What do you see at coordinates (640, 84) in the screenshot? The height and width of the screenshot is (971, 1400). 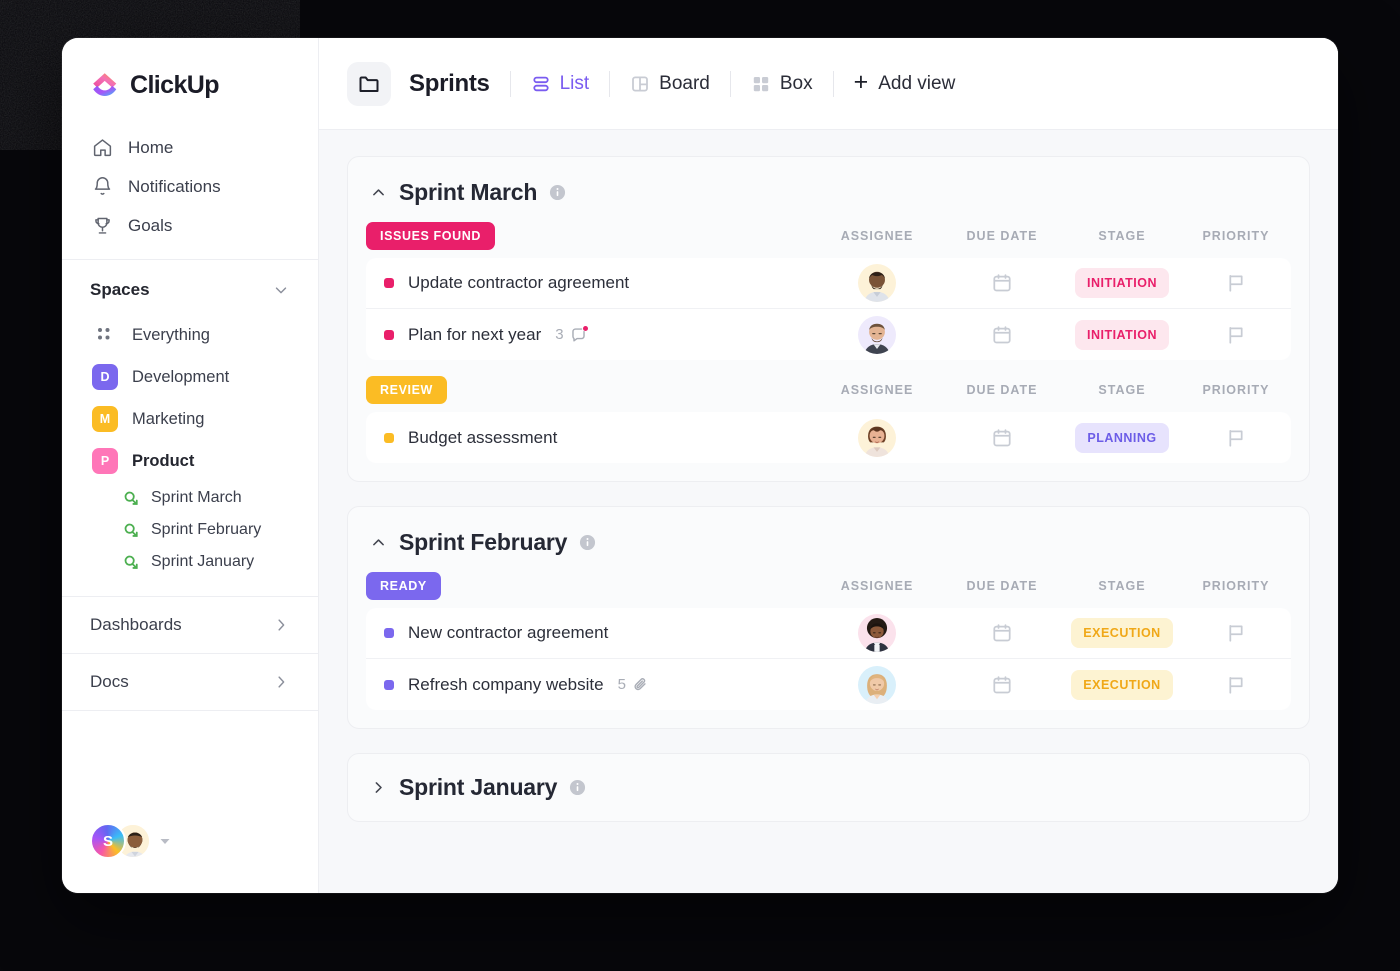 I see `board-view-icon` at bounding box center [640, 84].